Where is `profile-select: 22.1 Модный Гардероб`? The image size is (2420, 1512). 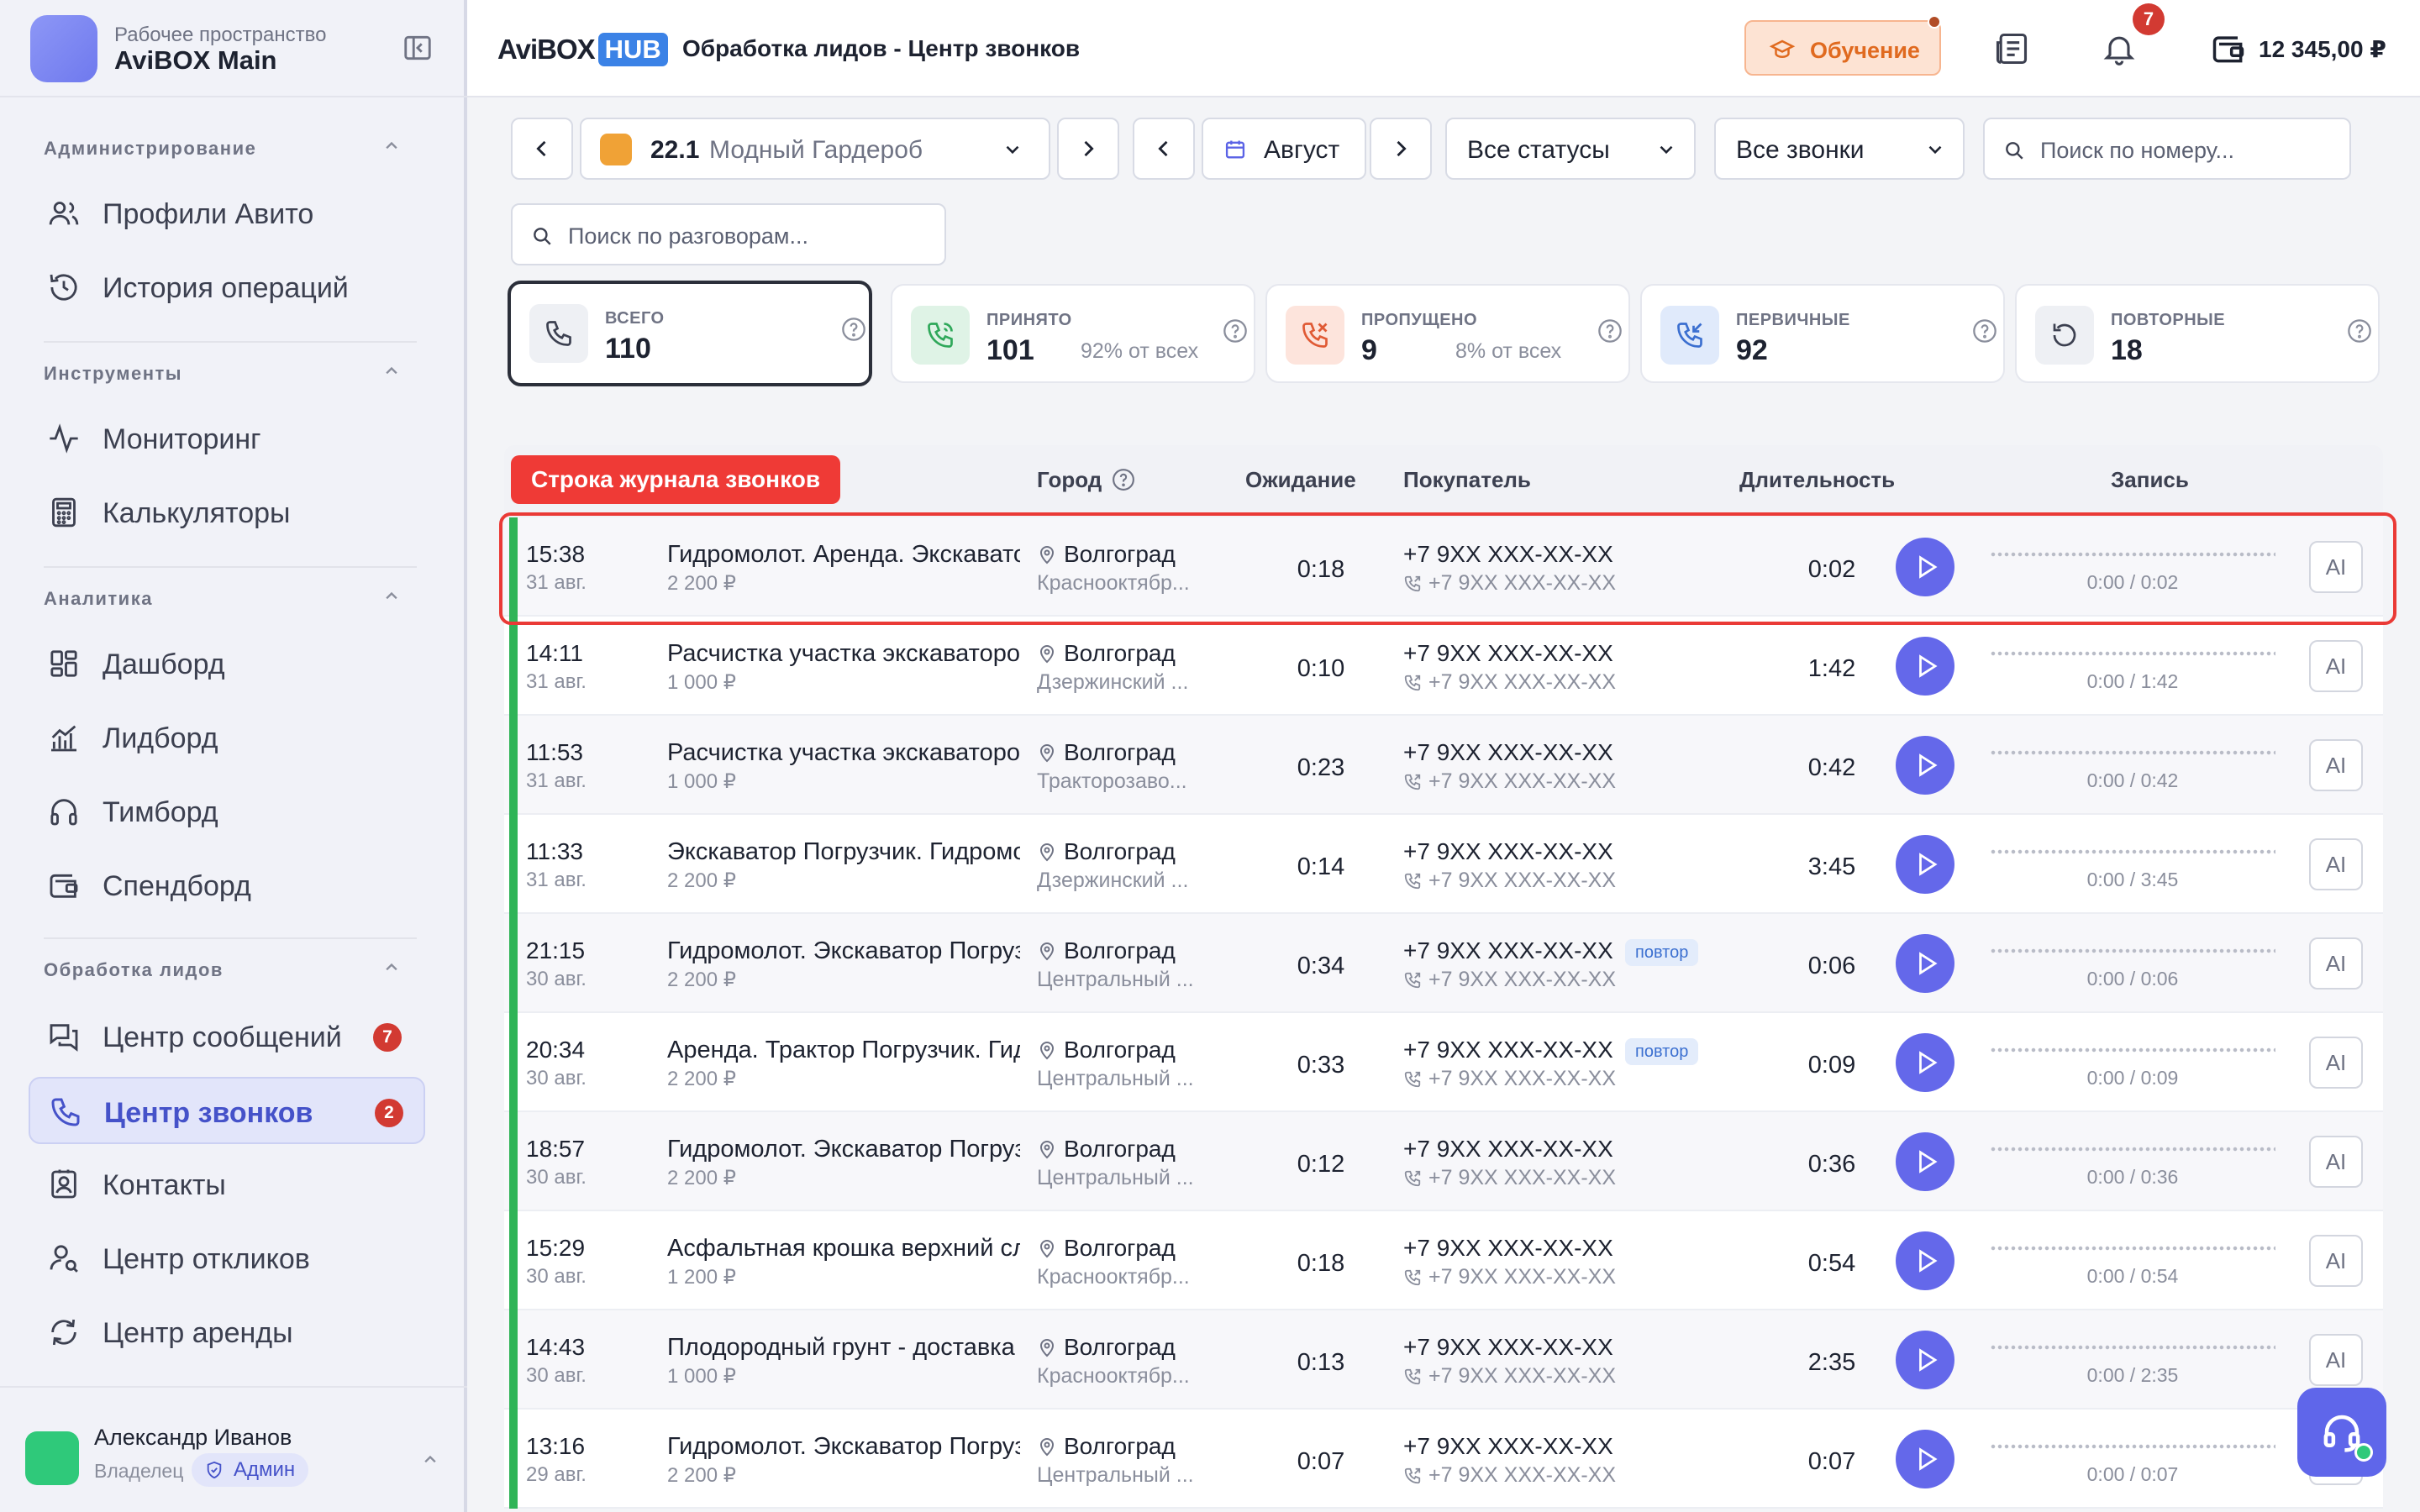
profile-select: 22.1 Модный Гардероб is located at coordinates (815, 149).